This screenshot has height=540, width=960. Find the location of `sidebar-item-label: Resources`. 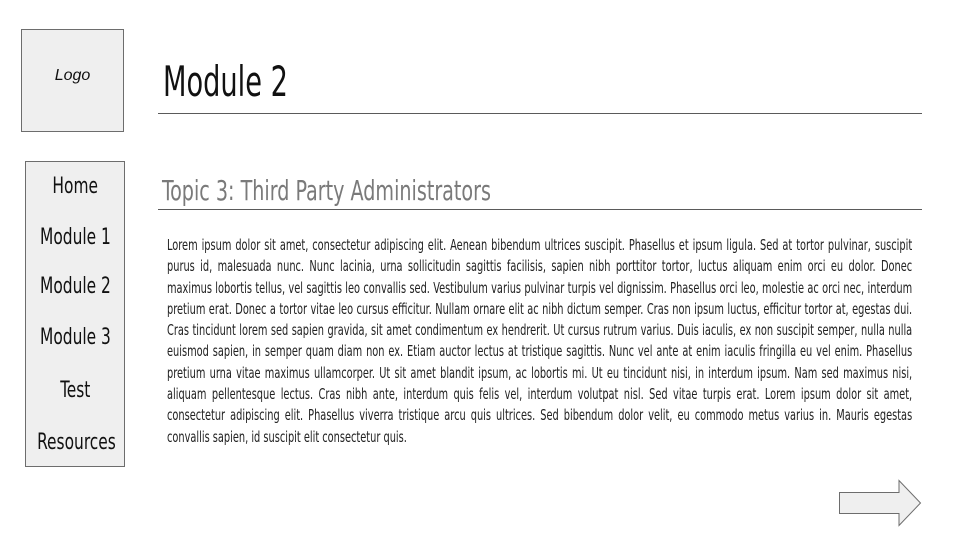

sidebar-item-label: Resources is located at coordinates (76, 442).